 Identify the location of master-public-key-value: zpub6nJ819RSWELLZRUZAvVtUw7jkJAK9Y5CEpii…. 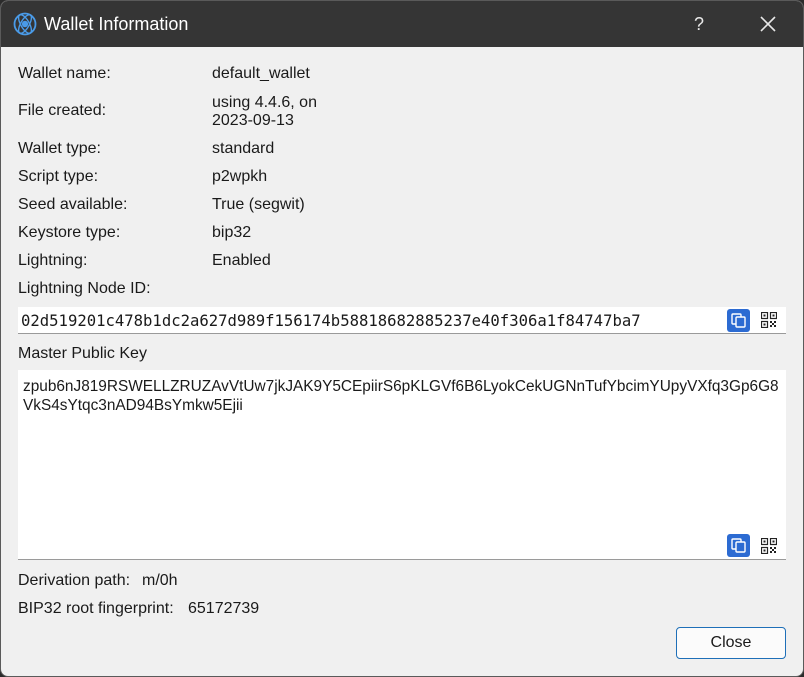
(403, 396).